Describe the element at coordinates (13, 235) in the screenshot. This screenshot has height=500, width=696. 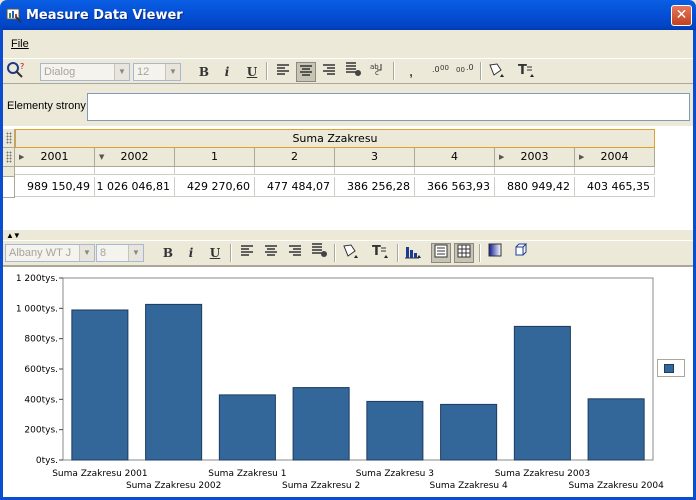
I see `splitter-arrows-icon: ▲▼` at that location.